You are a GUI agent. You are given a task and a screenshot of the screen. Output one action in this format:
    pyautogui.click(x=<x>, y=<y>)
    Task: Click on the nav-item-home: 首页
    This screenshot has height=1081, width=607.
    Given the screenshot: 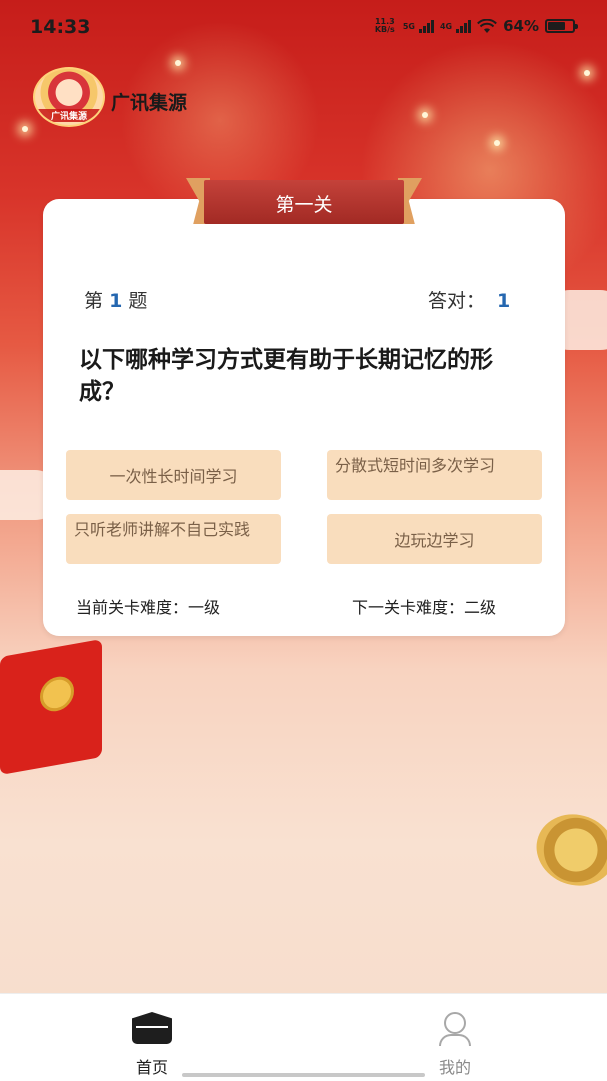 What is the action you would take?
    pyautogui.click(x=152, y=1037)
    